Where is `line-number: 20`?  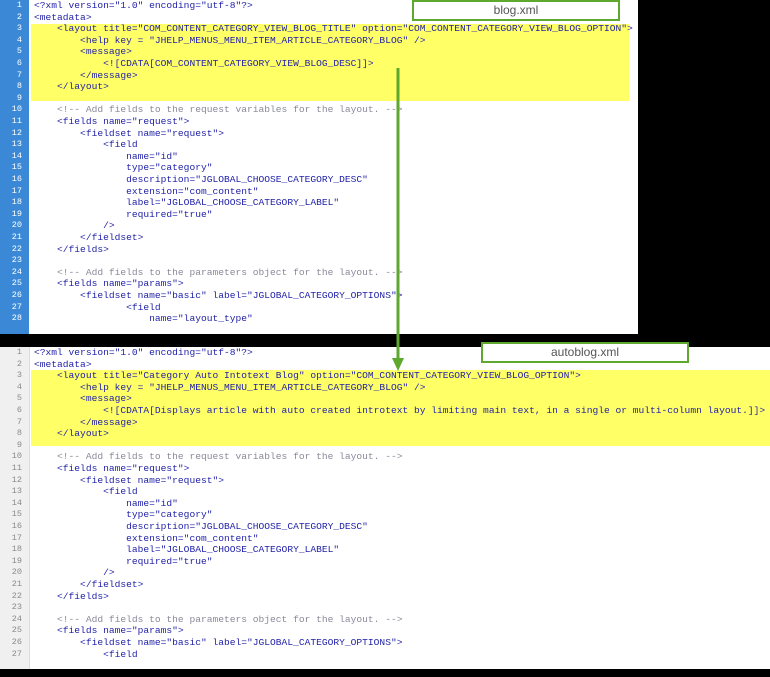 line-number: 20 is located at coordinates (16, 225).